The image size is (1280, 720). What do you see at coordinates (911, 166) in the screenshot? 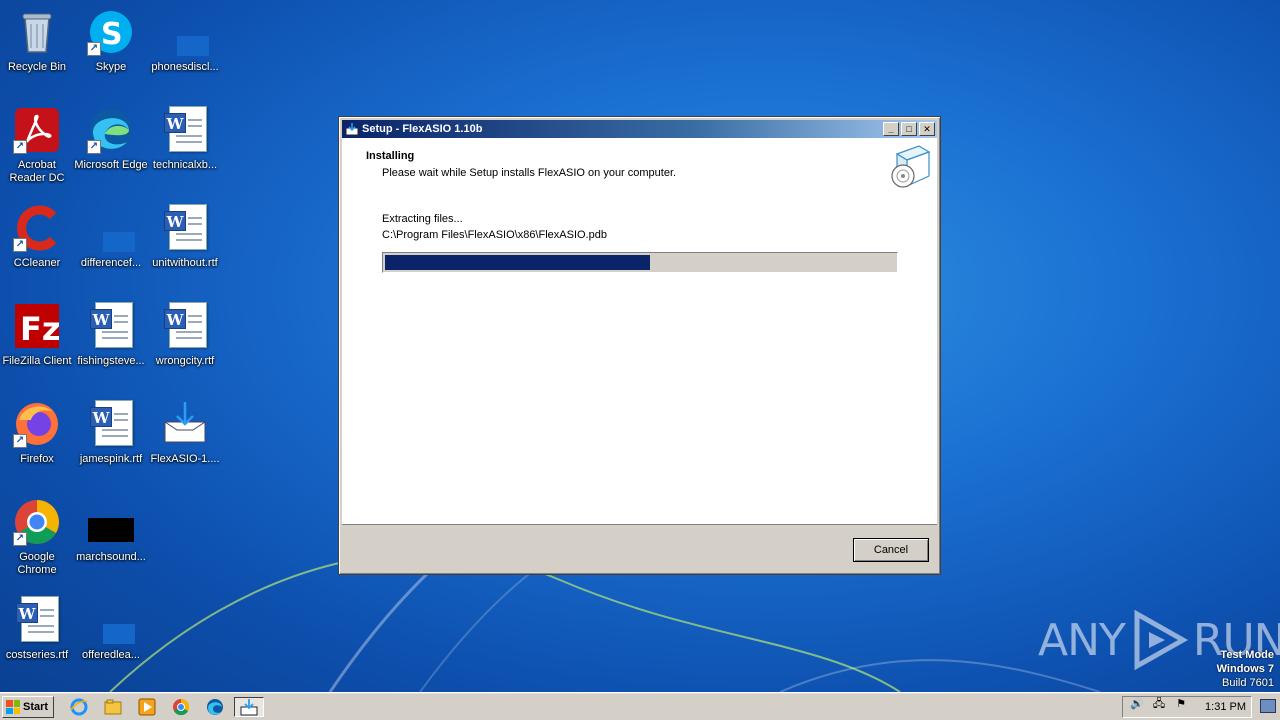
I see `setup-box-icon` at bounding box center [911, 166].